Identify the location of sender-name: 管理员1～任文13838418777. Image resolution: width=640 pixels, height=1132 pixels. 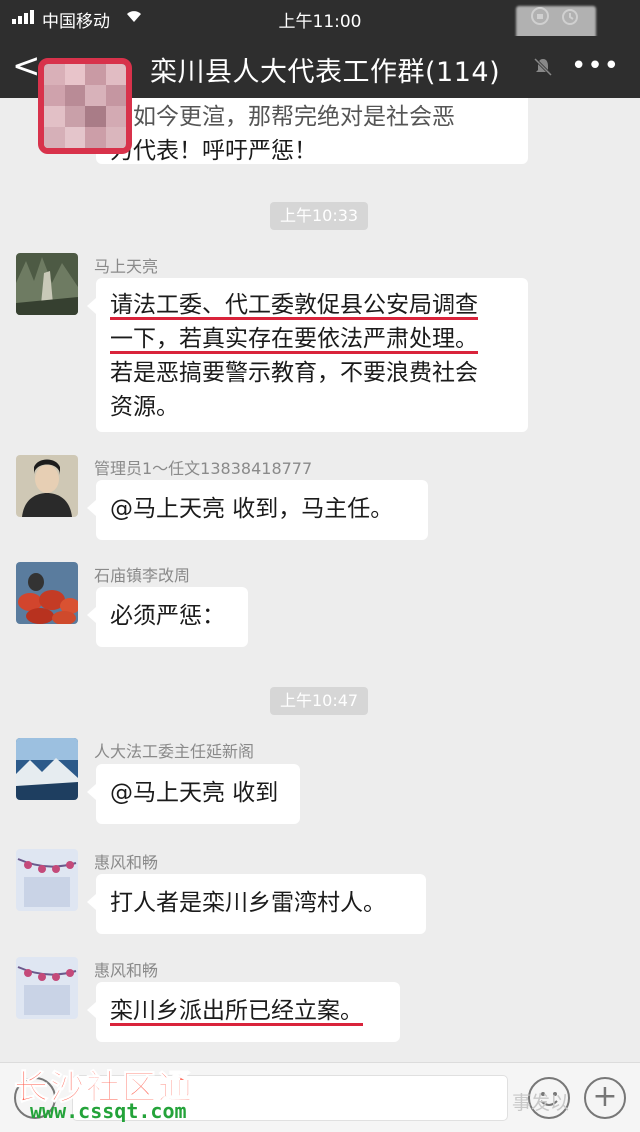
(203, 468).